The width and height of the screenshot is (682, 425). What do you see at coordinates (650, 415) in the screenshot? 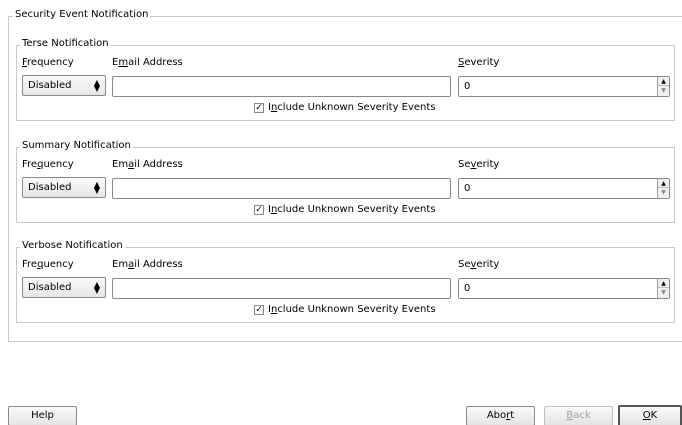
I see `ok-button: OK` at bounding box center [650, 415].